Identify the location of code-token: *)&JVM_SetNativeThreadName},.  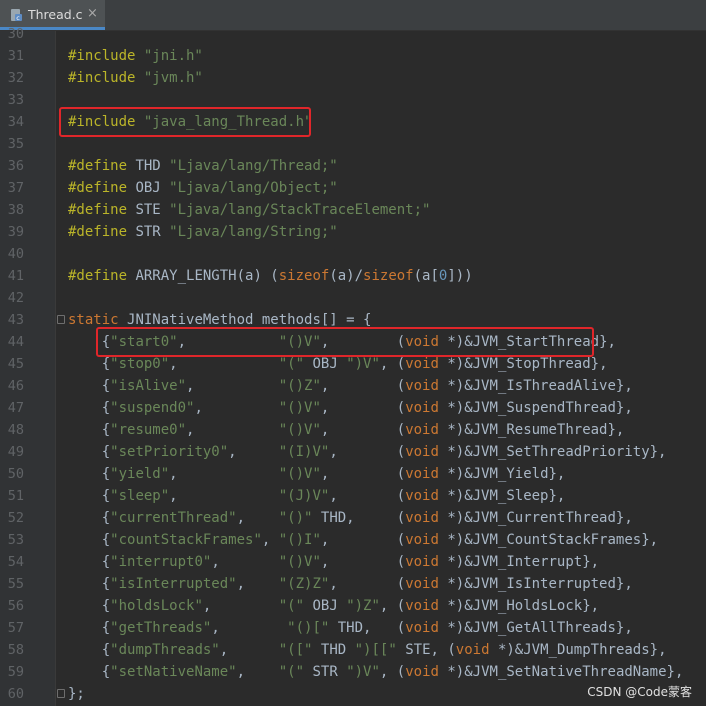
(561, 672).